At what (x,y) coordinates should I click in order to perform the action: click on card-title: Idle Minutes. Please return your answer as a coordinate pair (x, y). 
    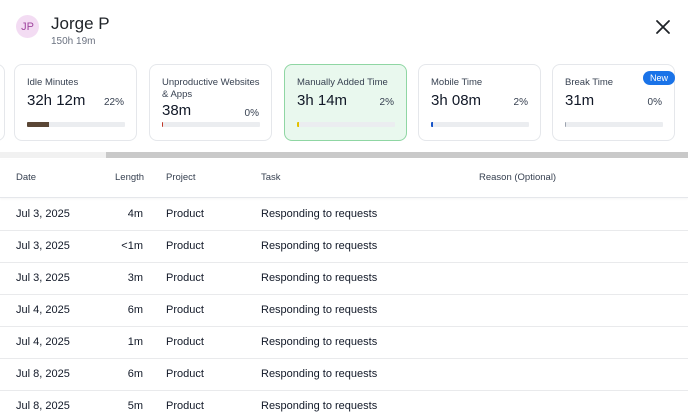
    Looking at the image, I should click on (53, 82).